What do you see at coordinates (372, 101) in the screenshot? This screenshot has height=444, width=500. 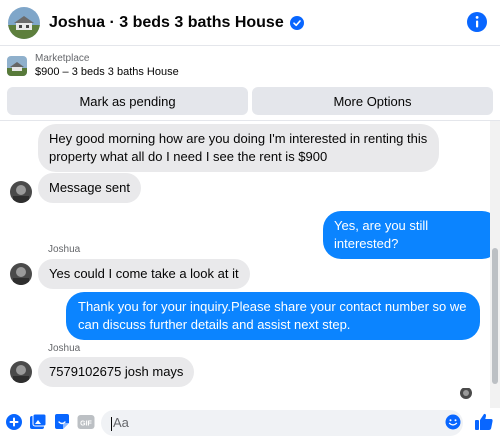 I see `more-options-button: More Options` at bounding box center [372, 101].